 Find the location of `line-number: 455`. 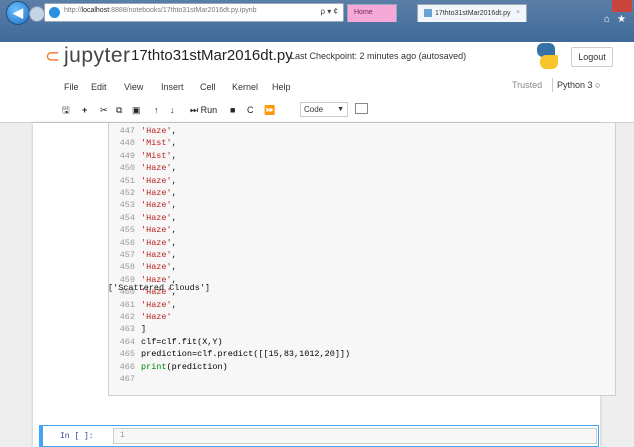

line-number: 455 is located at coordinates (127, 230).